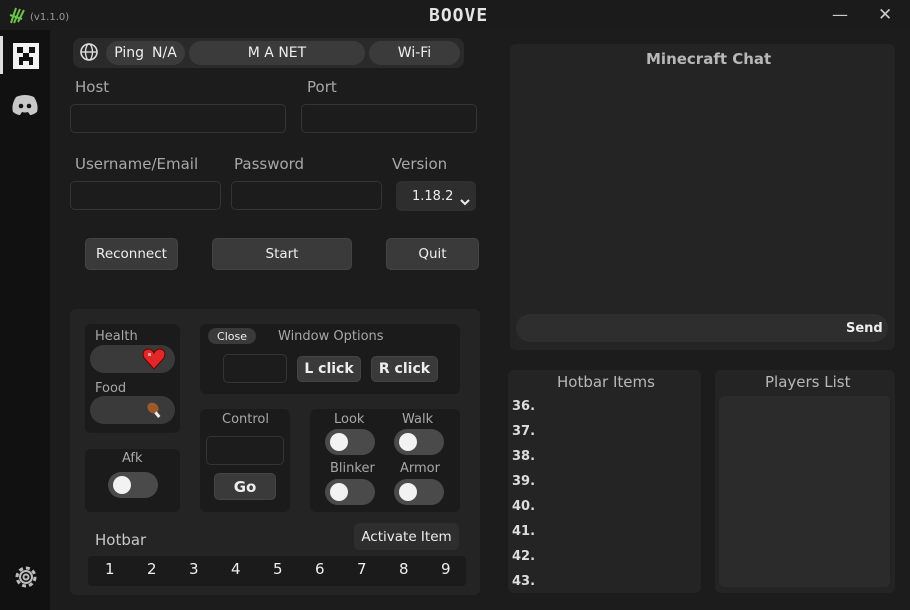 The image size is (910, 610). Describe the element at coordinates (406, 536) in the screenshot. I see `activate-item-button: Activate Item` at that location.